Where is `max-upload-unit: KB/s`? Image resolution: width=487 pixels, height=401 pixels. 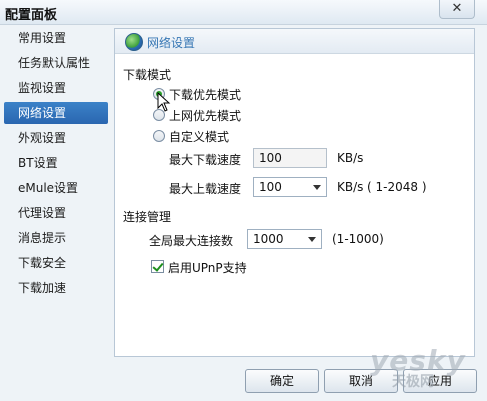
max-upload-unit: KB/s is located at coordinates (350, 187).